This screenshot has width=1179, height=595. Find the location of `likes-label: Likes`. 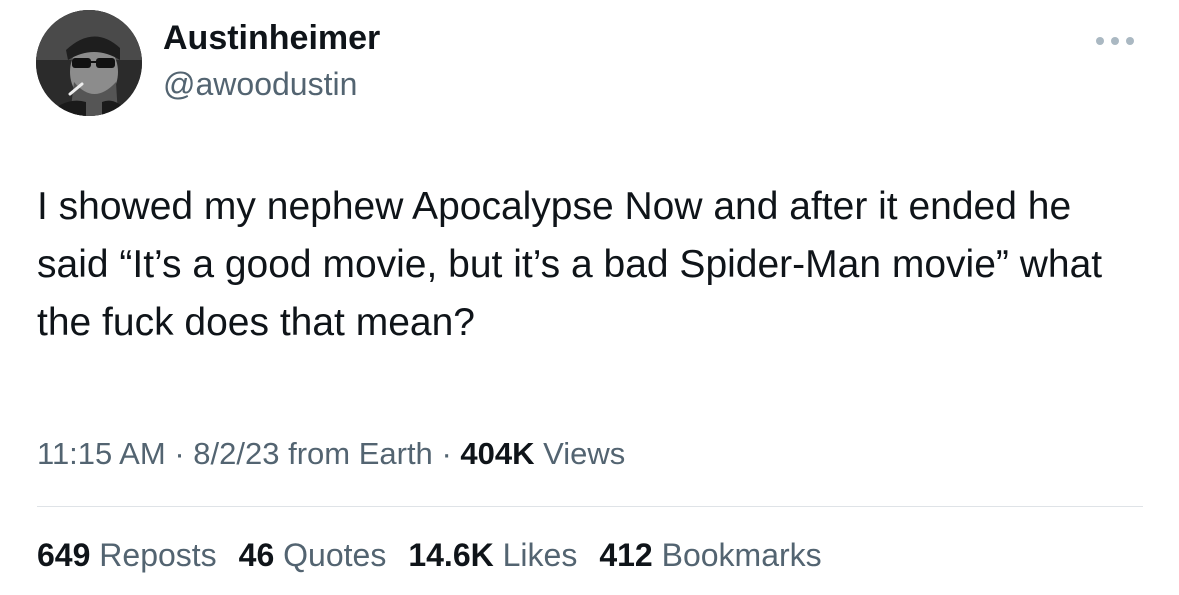

likes-label: Likes is located at coordinates (540, 555).